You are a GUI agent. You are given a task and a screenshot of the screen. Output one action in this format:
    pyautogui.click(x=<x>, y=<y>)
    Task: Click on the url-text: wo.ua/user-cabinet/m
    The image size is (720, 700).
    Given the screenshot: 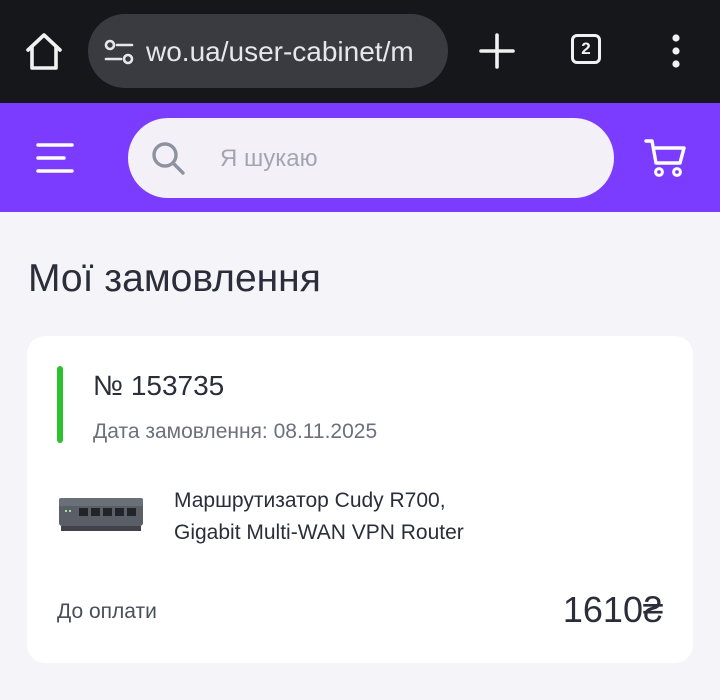 What is the action you would take?
    pyautogui.click(x=293, y=52)
    